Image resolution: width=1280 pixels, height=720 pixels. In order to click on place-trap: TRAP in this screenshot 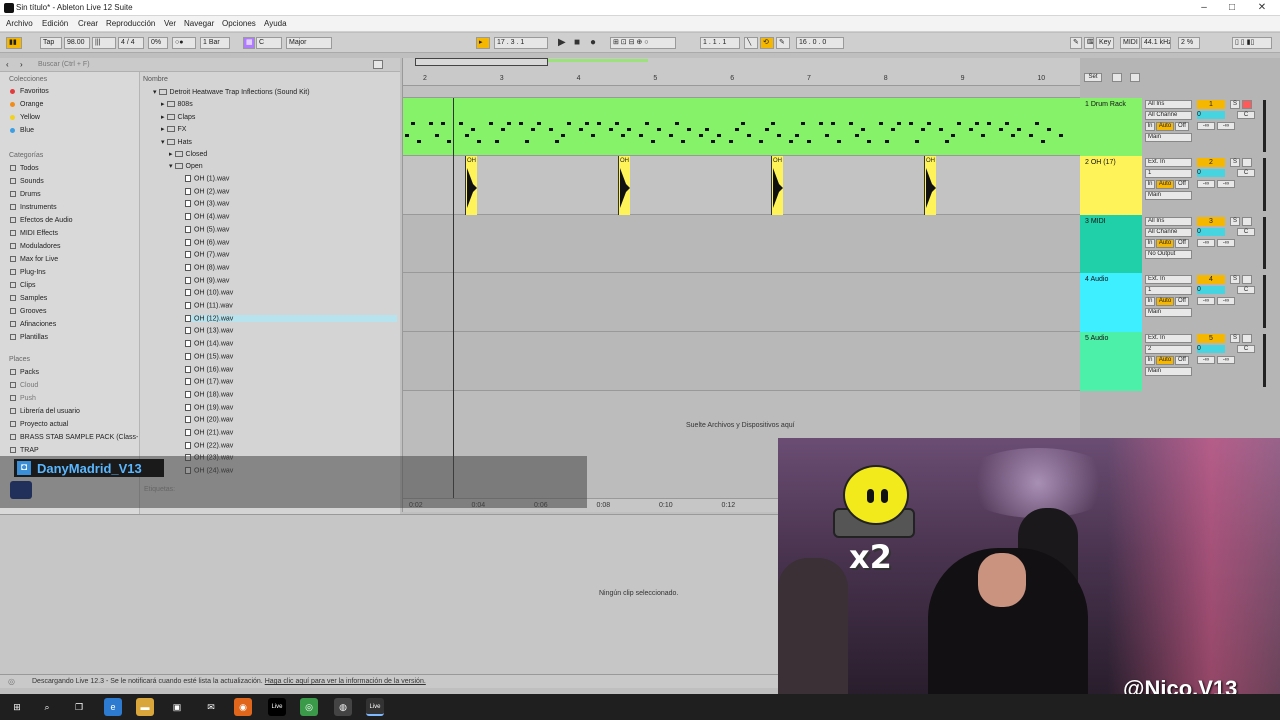, I will do `click(24, 450)`.